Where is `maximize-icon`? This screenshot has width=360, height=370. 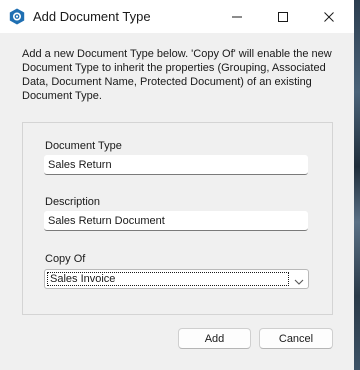 maximize-icon is located at coordinates (283, 16).